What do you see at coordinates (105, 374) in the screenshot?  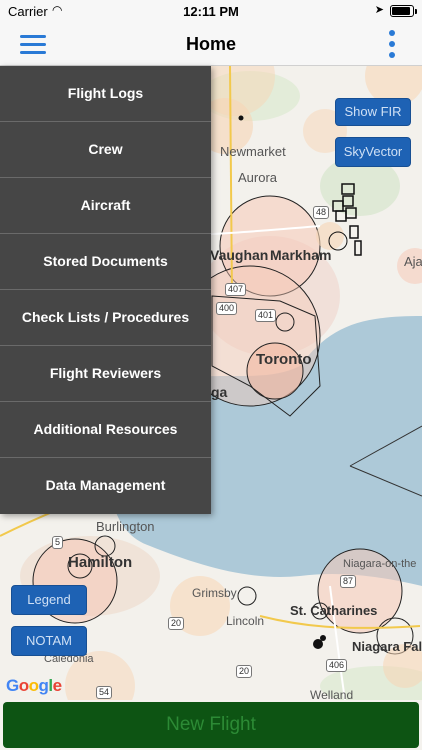 I see `menu-item-flight-reviewers: Flight Reviewers` at bounding box center [105, 374].